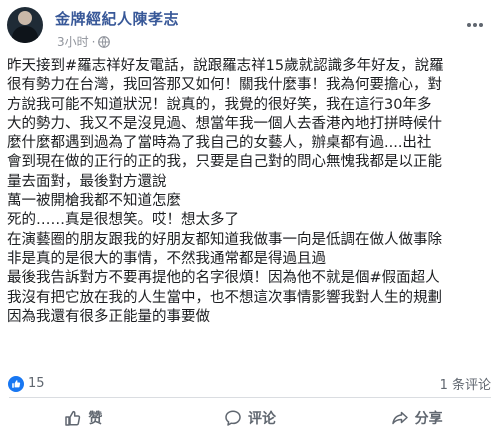 This screenshot has width=500, height=438. I want to click on post-text-line: 最後我告訴對方不要再提他的名字很煩！因為他不就是個#假面超人, so click(223, 278).